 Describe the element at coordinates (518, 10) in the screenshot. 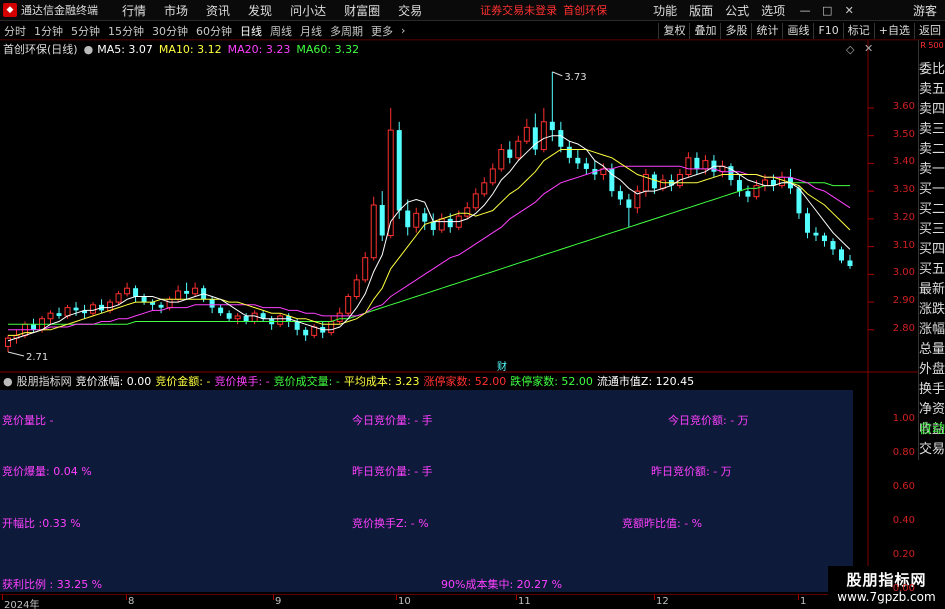

I see `trade-login-notice: 证券交易未登录` at that location.